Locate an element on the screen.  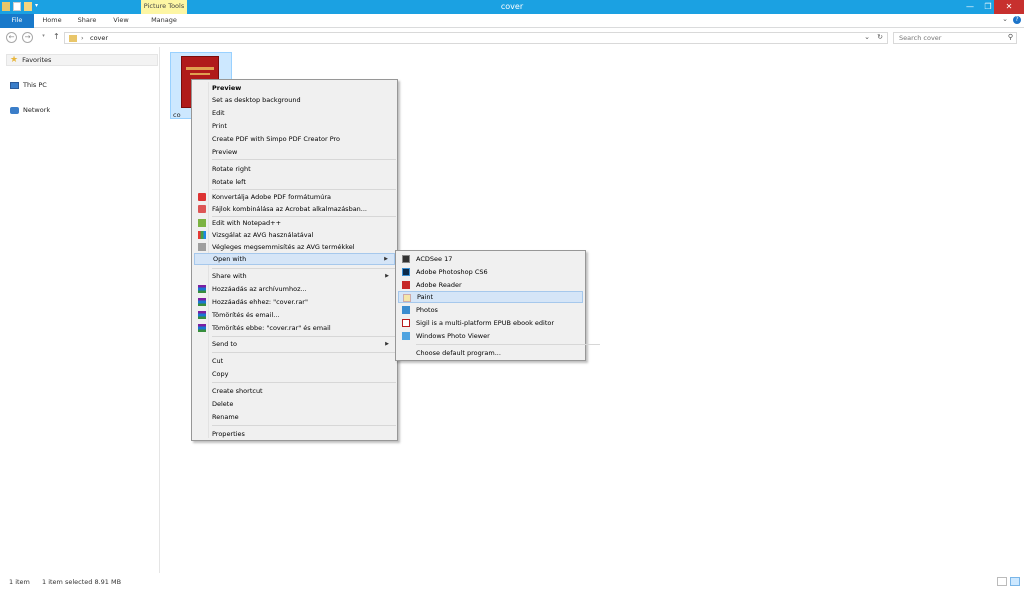
nav-item-favorites: ★ Favorites is located at coordinates (30, 60).